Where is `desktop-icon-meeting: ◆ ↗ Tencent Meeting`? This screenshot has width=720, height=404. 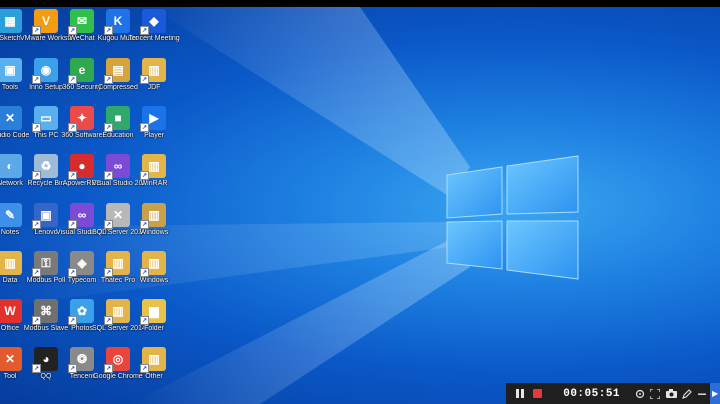
desktop-icon-meeting: ◆ ↗ Tencent Meeting is located at coordinates (154, 32).